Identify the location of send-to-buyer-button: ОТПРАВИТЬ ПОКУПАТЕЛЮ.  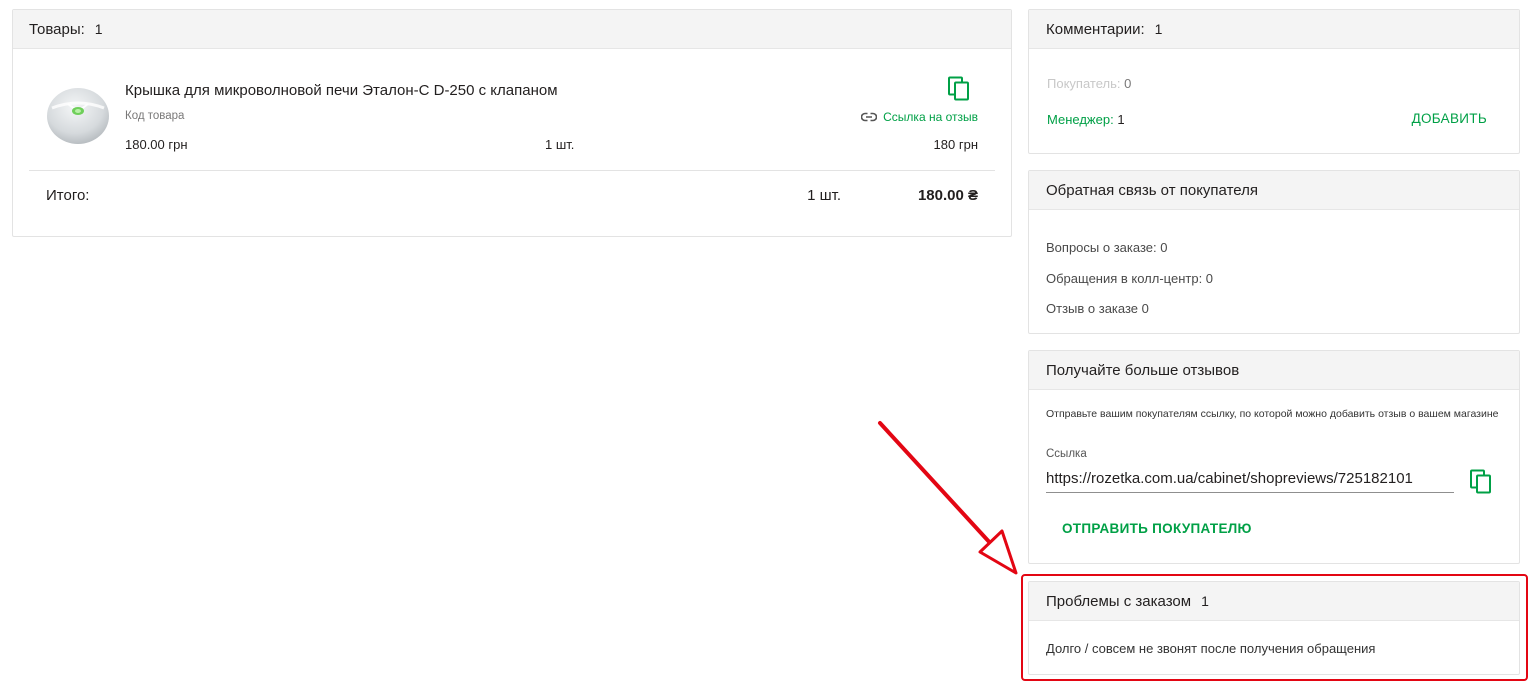
(1157, 528).